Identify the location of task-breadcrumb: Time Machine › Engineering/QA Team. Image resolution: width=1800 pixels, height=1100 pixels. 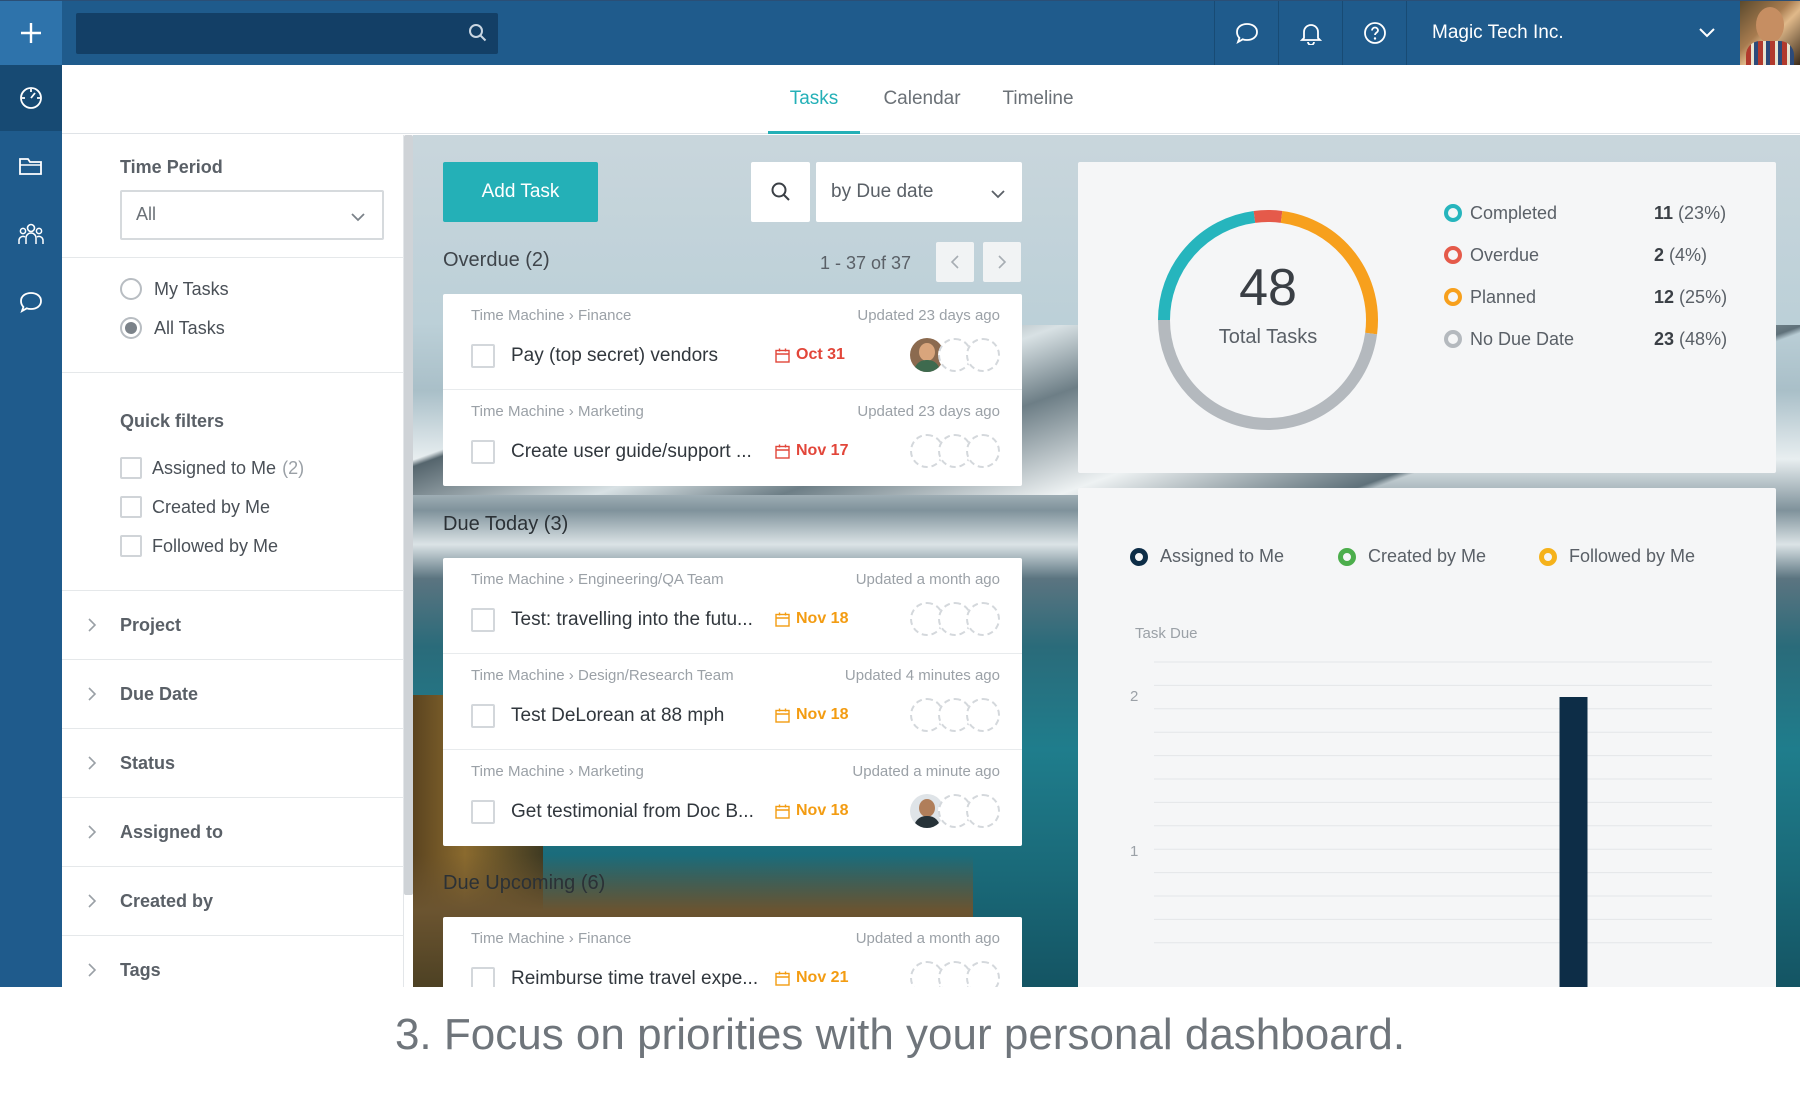
(597, 579).